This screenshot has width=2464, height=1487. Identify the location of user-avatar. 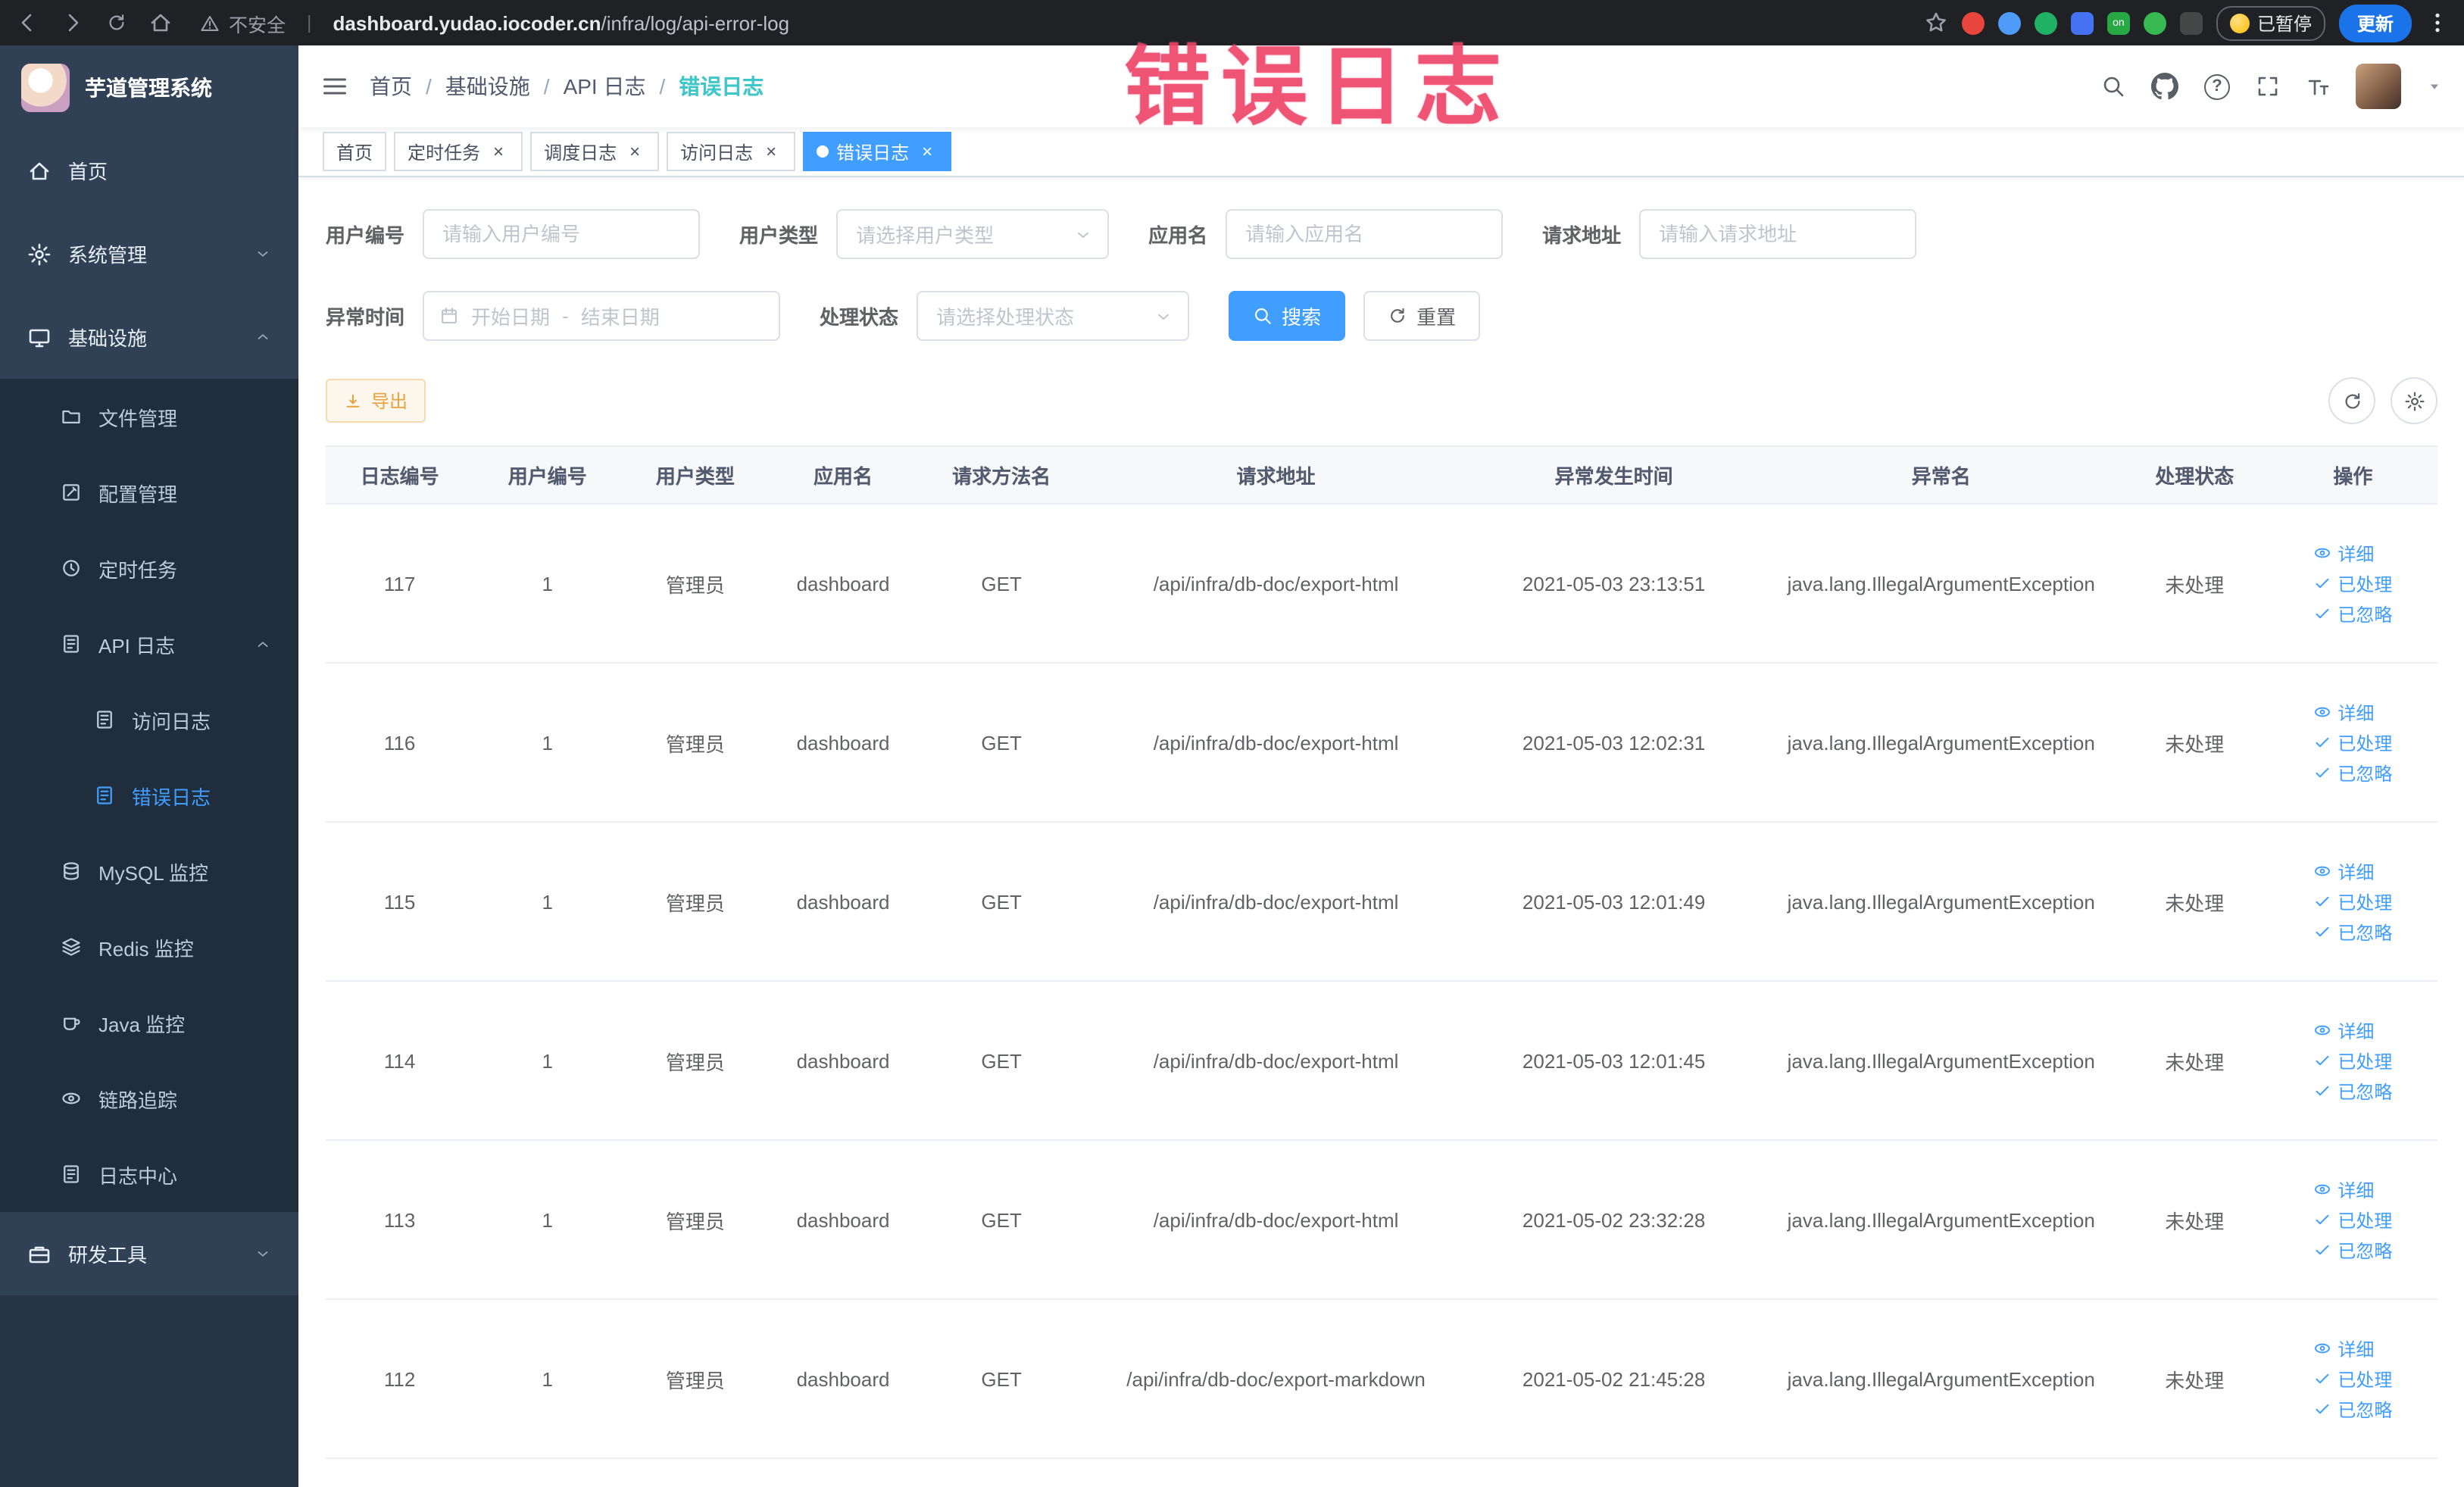
(2378, 86).